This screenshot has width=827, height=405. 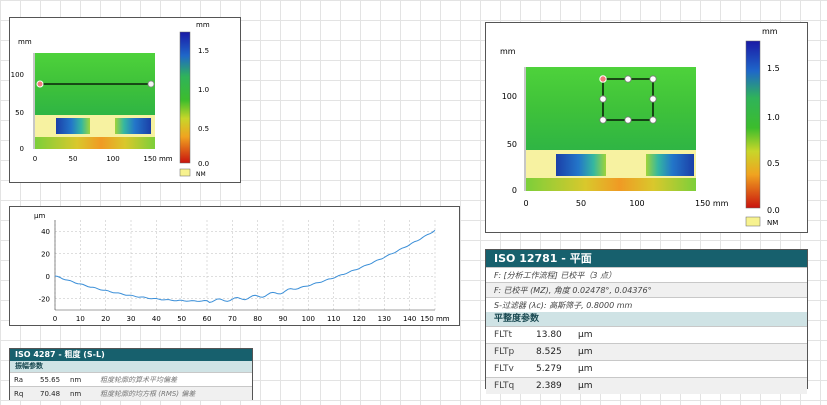 I want to click on param-value: 2.389, so click(x=549, y=386).